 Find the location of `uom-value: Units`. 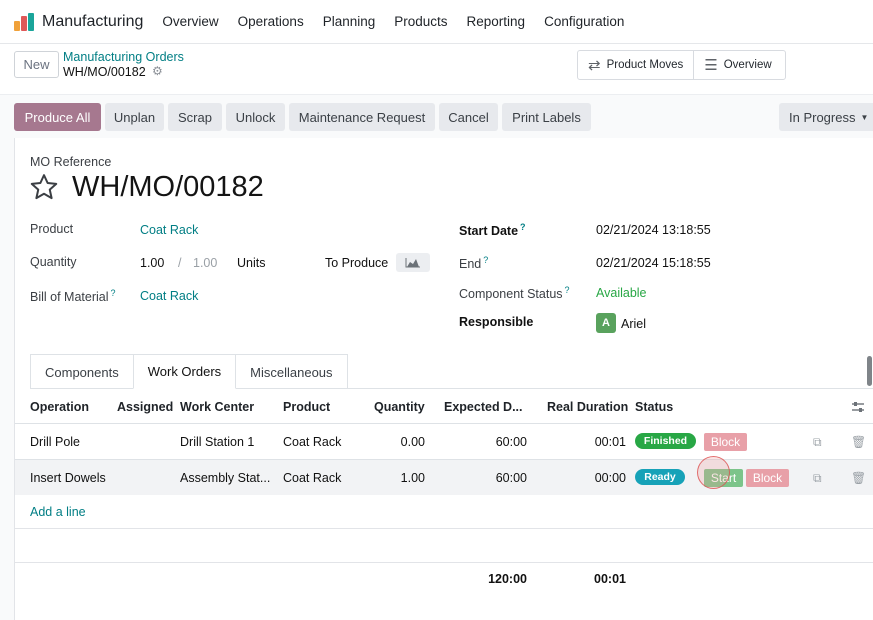

uom-value: Units is located at coordinates (251, 263).